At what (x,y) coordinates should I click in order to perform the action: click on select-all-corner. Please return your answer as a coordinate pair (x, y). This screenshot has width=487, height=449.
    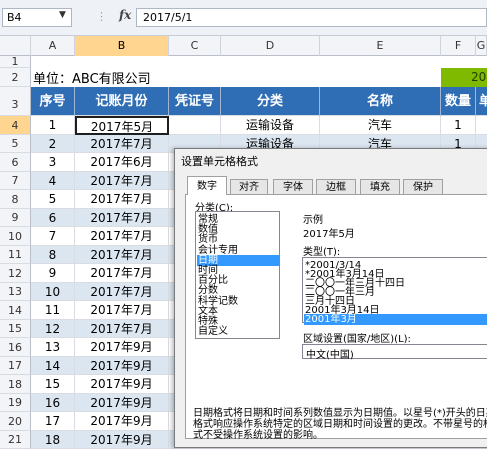
    Looking at the image, I should click on (15, 46).